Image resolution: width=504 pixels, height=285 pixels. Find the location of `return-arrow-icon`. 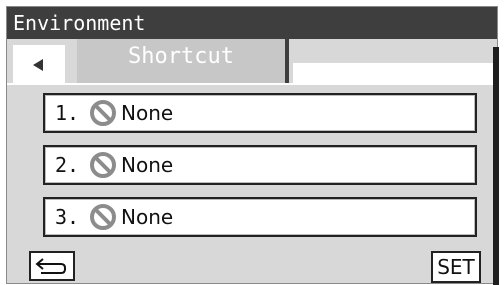

return-arrow-icon is located at coordinates (50, 266).